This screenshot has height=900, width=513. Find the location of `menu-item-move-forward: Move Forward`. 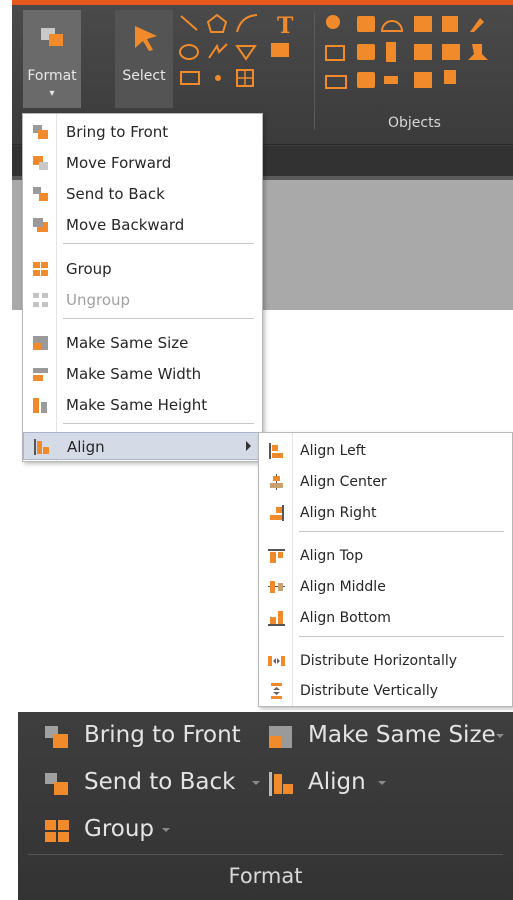

menu-item-move-forward: Move Forward is located at coordinates (142, 163).